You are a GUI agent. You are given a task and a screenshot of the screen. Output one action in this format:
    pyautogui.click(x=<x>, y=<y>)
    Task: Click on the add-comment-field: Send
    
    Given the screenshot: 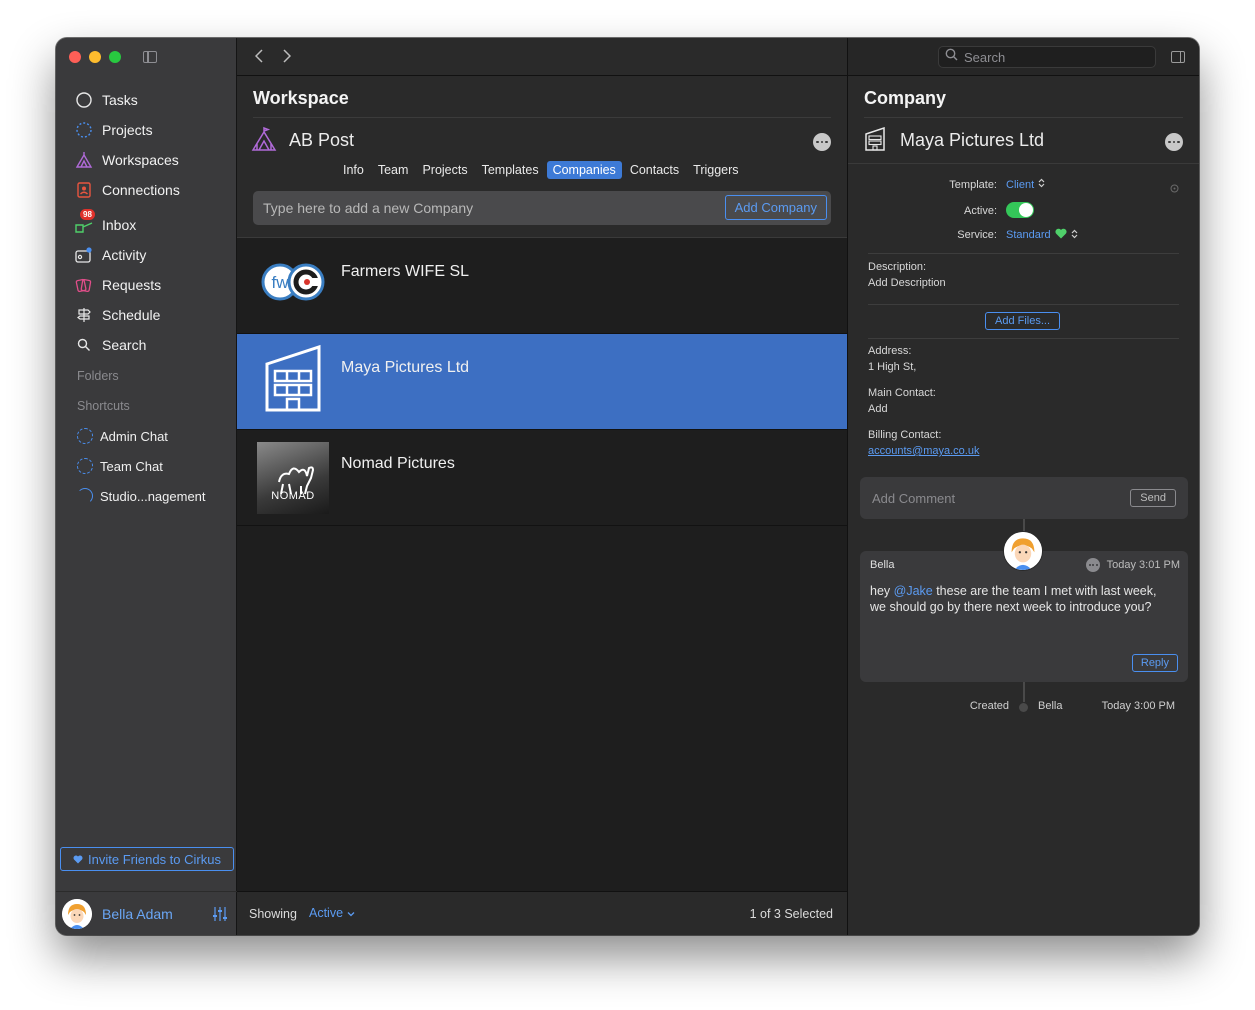 What is the action you would take?
    pyautogui.click(x=1024, y=498)
    